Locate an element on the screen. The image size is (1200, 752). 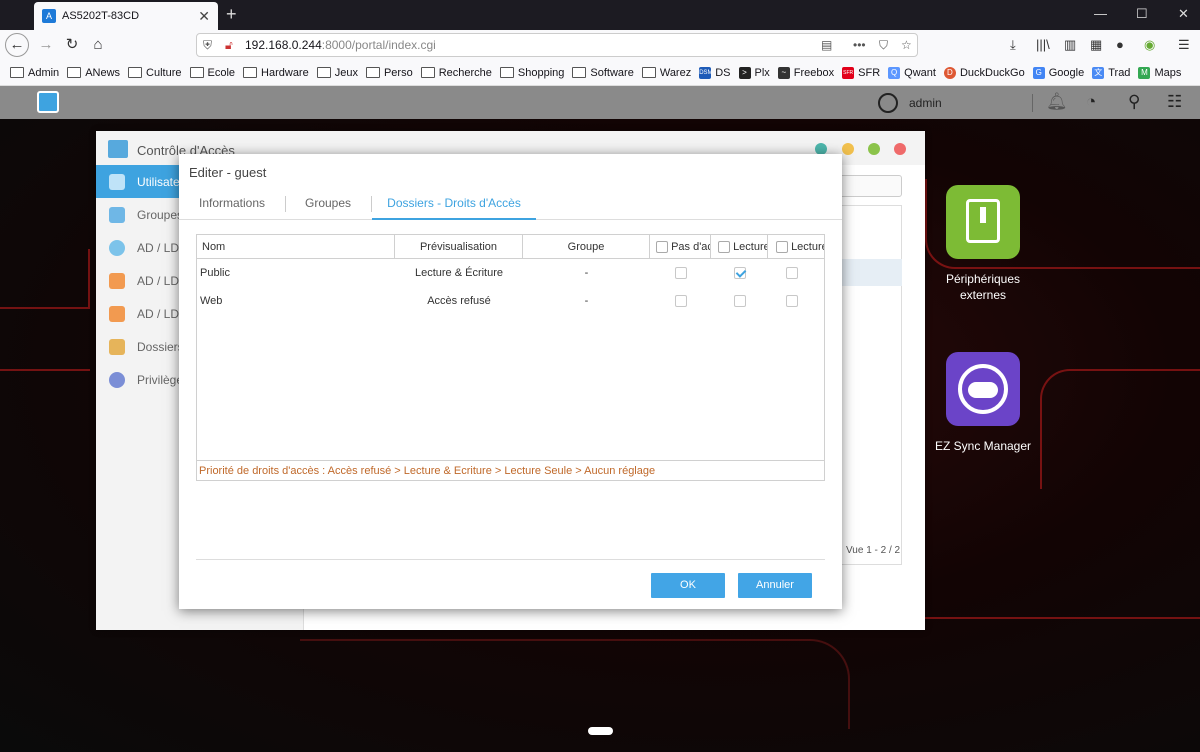
select-all-no-access-checkbox is located at coordinates (662, 247).